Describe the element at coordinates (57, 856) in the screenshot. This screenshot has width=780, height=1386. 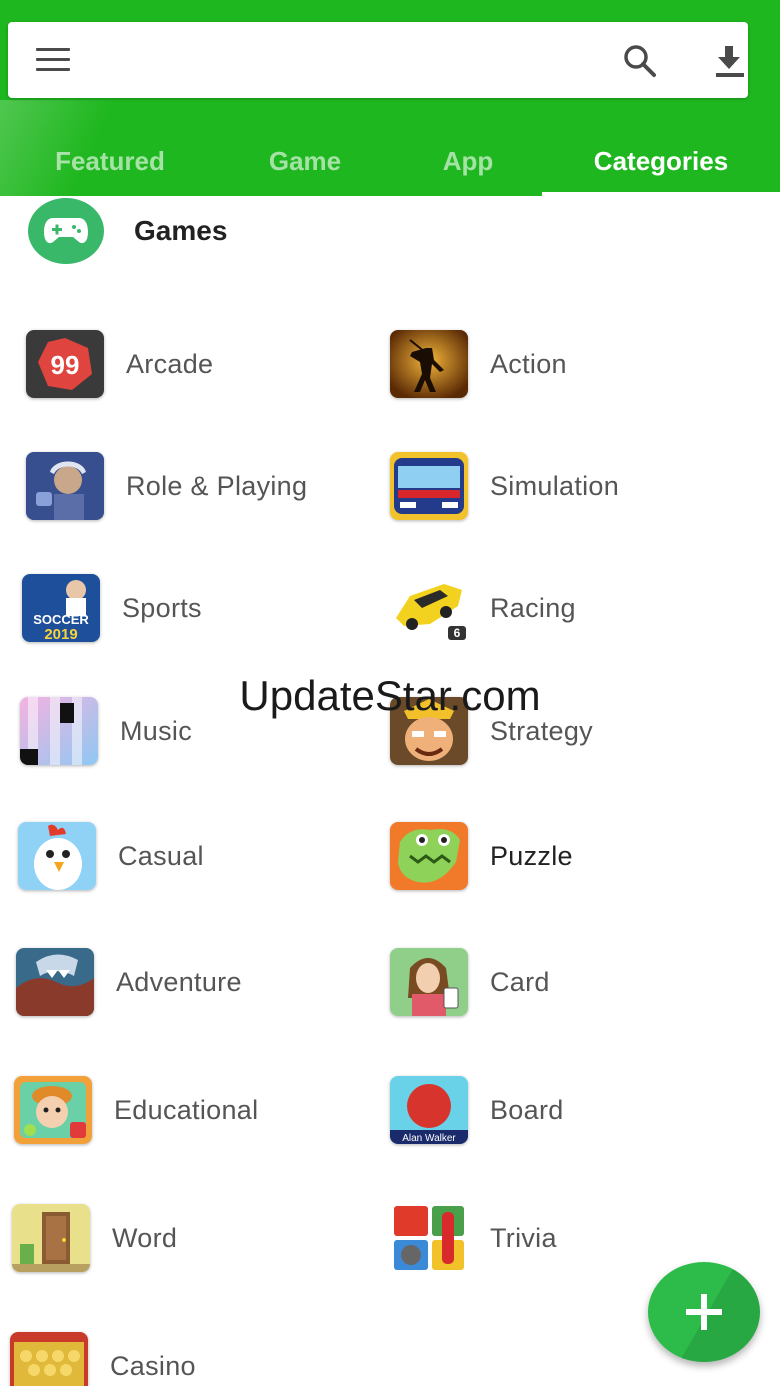
I see `casual-icon` at that location.